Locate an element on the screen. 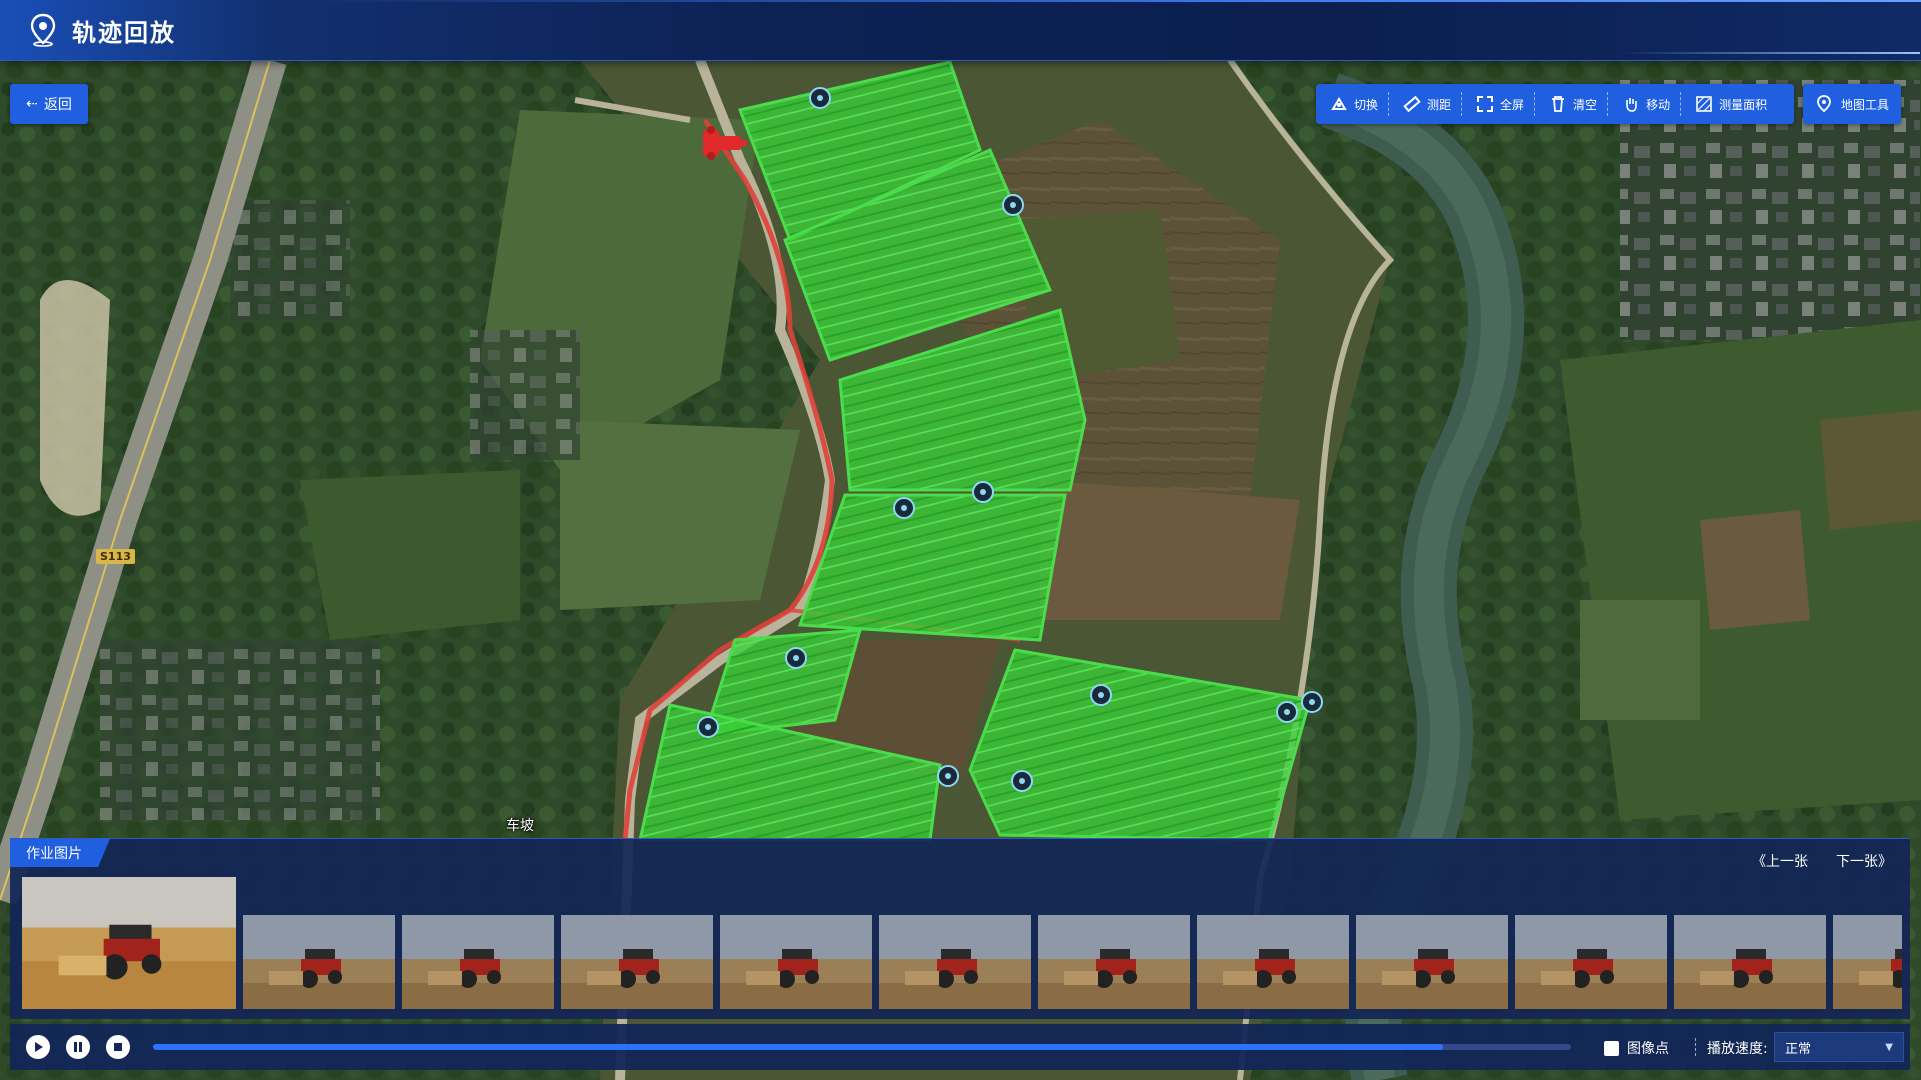 The width and height of the screenshot is (1921, 1080). measure-area-button: 测量面积 is located at coordinates (1728, 104).